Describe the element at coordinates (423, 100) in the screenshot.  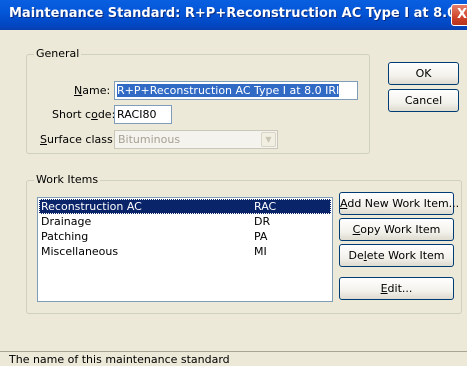
I see `cancel-button: Cancel` at that location.